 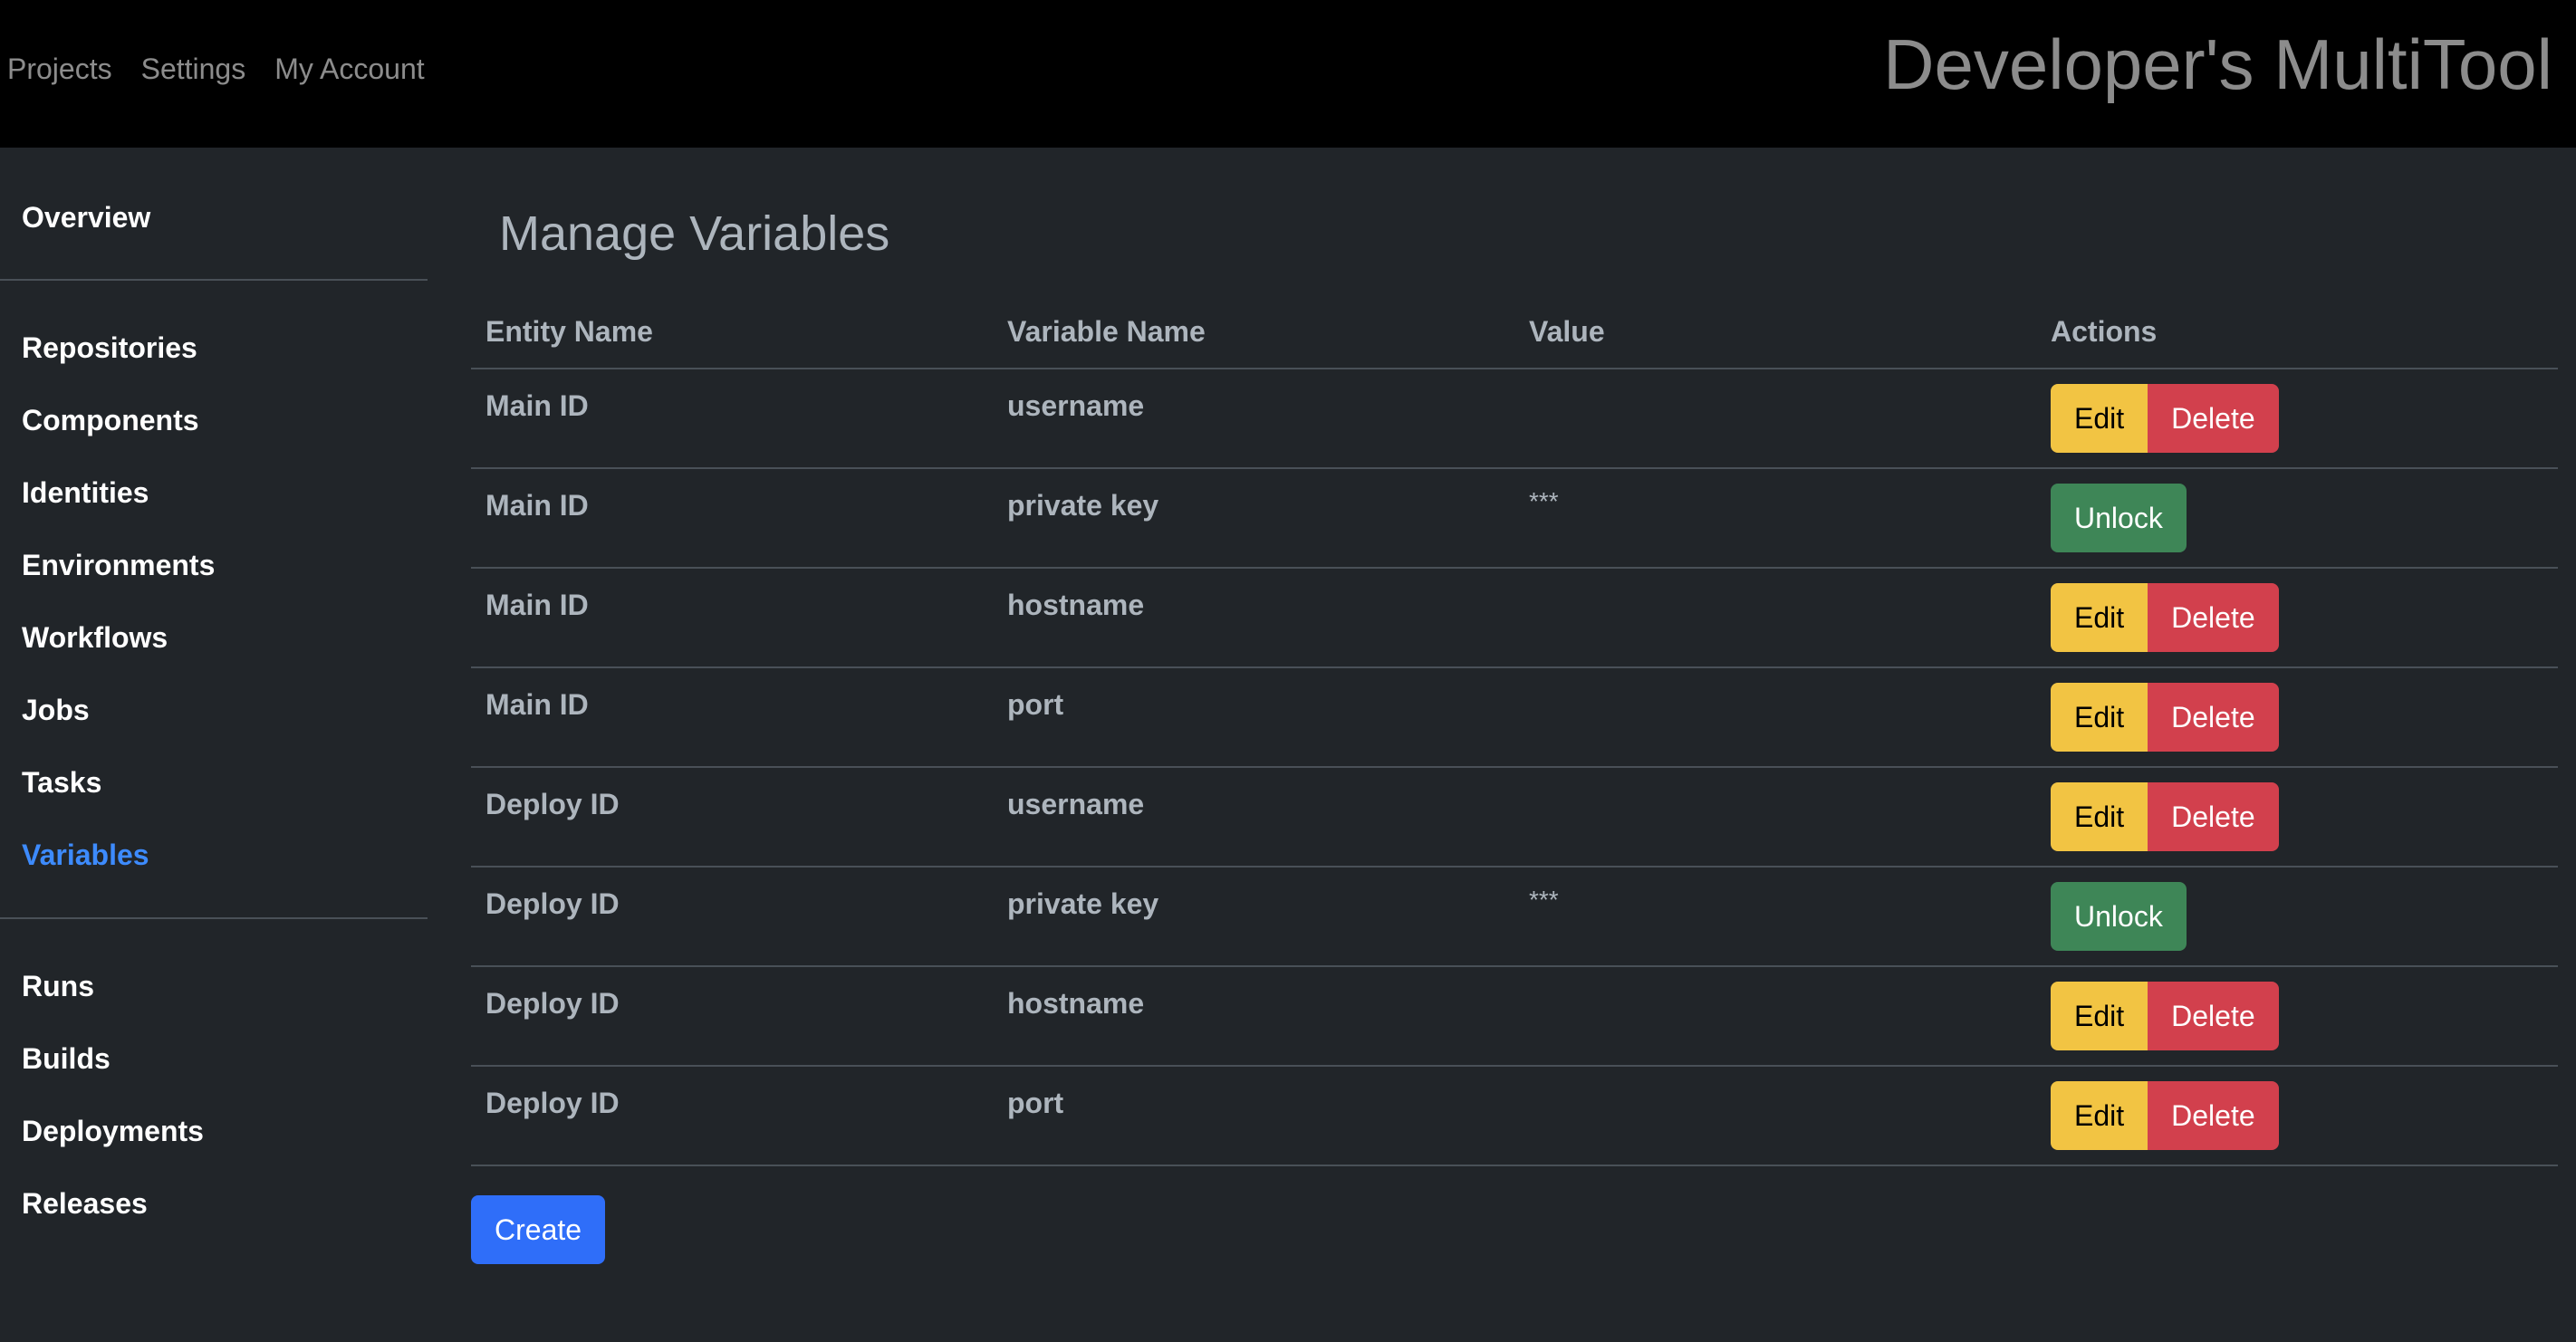 I want to click on create-button: Create, so click(x=538, y=1229).